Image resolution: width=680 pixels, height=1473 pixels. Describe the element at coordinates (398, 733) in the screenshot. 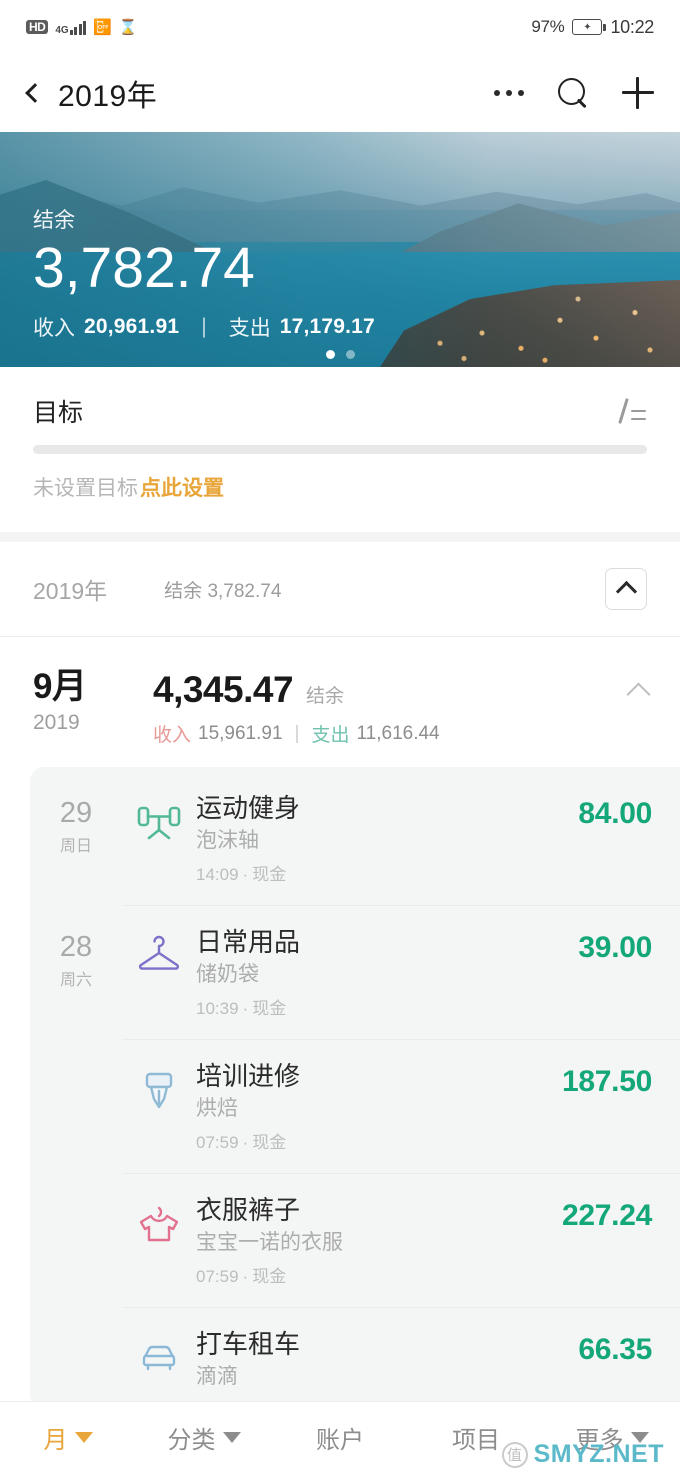

I see `month-expense-value: 11,616.44` at that location.